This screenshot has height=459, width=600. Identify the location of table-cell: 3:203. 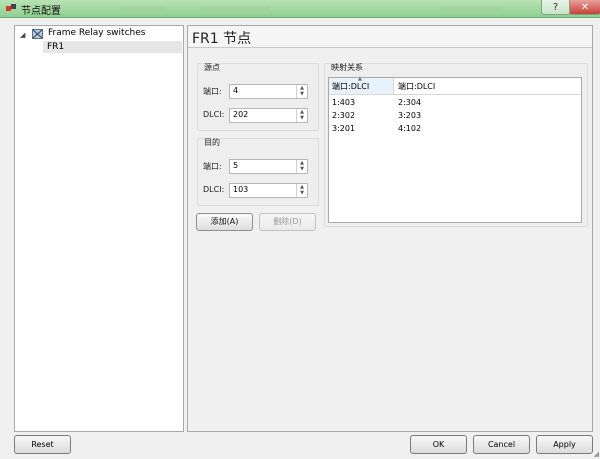
(410, 115).